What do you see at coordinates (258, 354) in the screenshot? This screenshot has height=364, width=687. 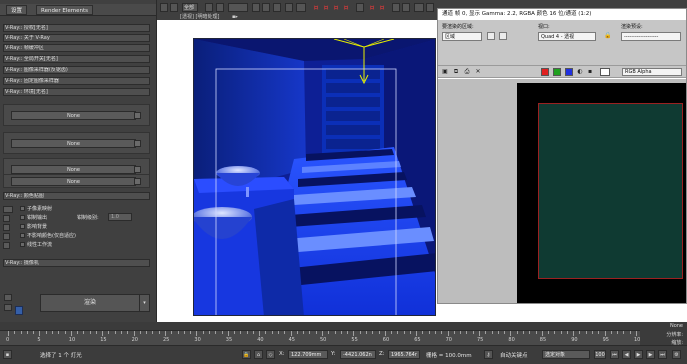 I see `isolate-icon: ⌂` at bounding box center [258, 354].